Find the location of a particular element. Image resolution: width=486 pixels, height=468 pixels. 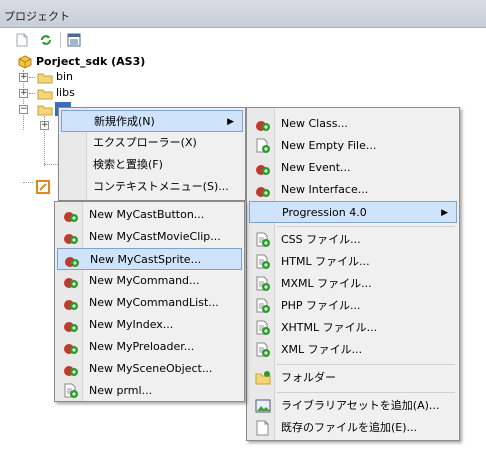

menu-item-label: Progression 4.0 is located at coordinates (324, 212).